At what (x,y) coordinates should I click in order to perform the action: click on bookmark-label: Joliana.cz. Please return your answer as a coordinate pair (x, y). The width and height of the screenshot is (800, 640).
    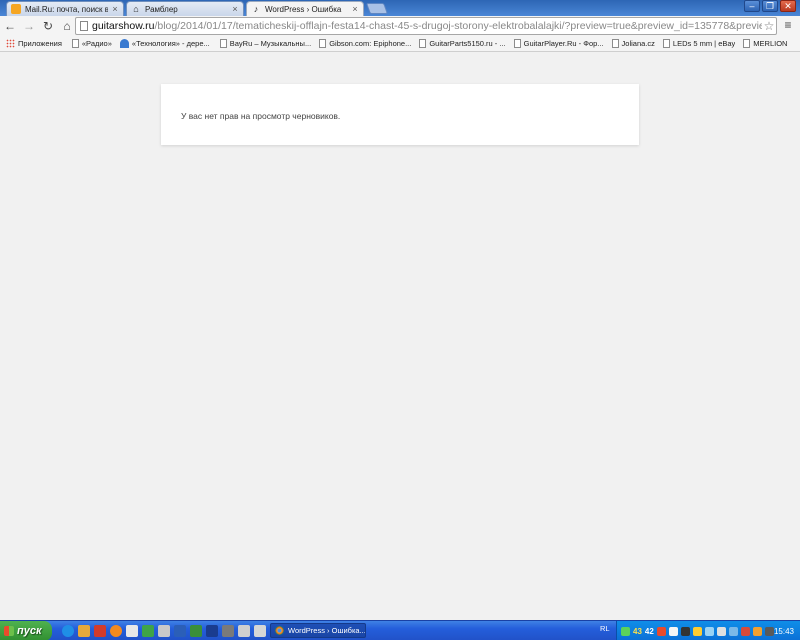
    Looking at the image, I should click on (638, 43).